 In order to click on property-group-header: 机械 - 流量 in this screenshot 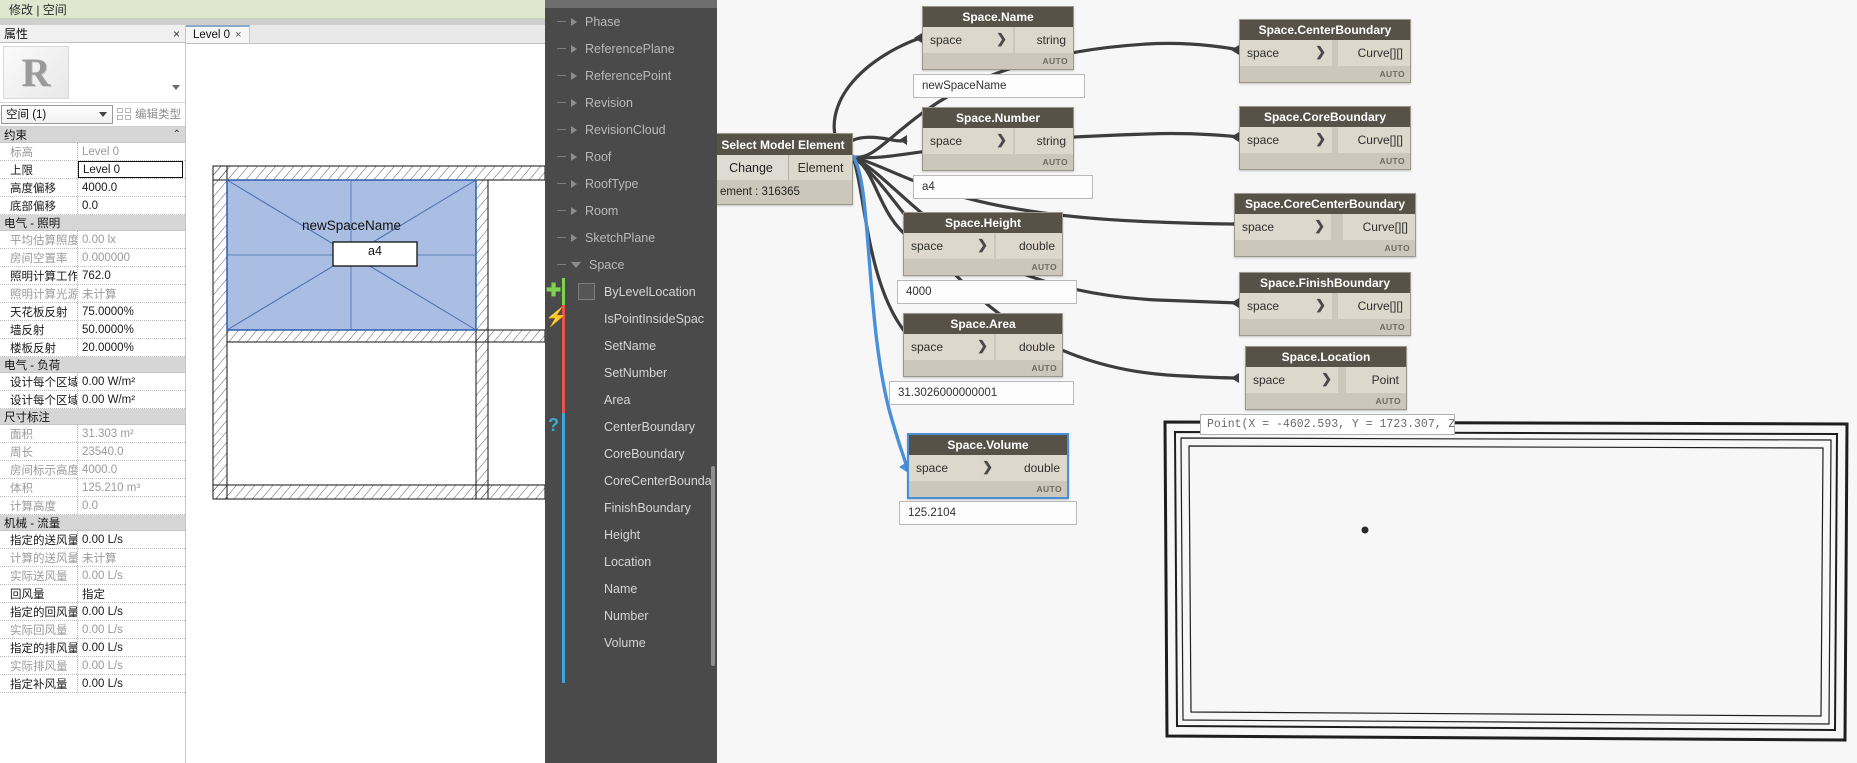, I will do `click(92, 523)`.